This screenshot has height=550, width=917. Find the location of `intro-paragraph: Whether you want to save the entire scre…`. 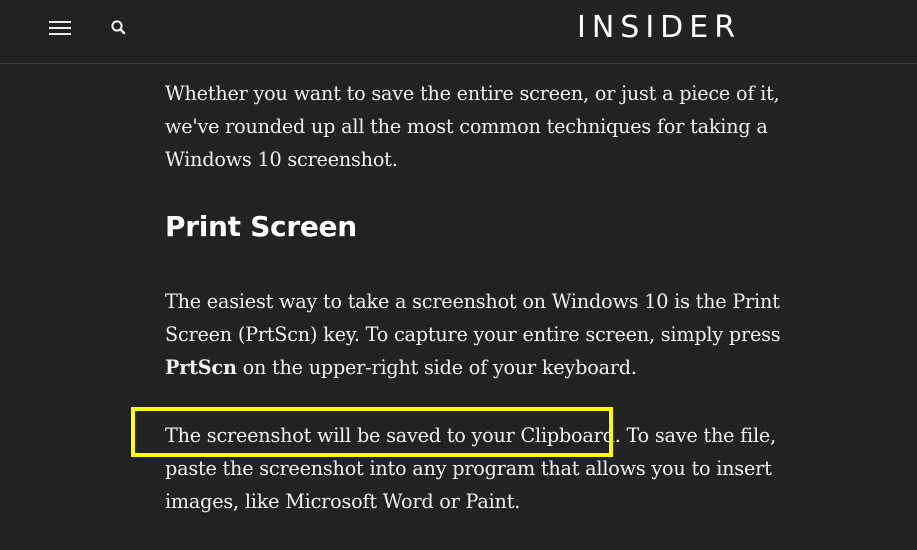

intro-paragraph: Whether you want to save the entire scre… is located at coordinates (472, 126).